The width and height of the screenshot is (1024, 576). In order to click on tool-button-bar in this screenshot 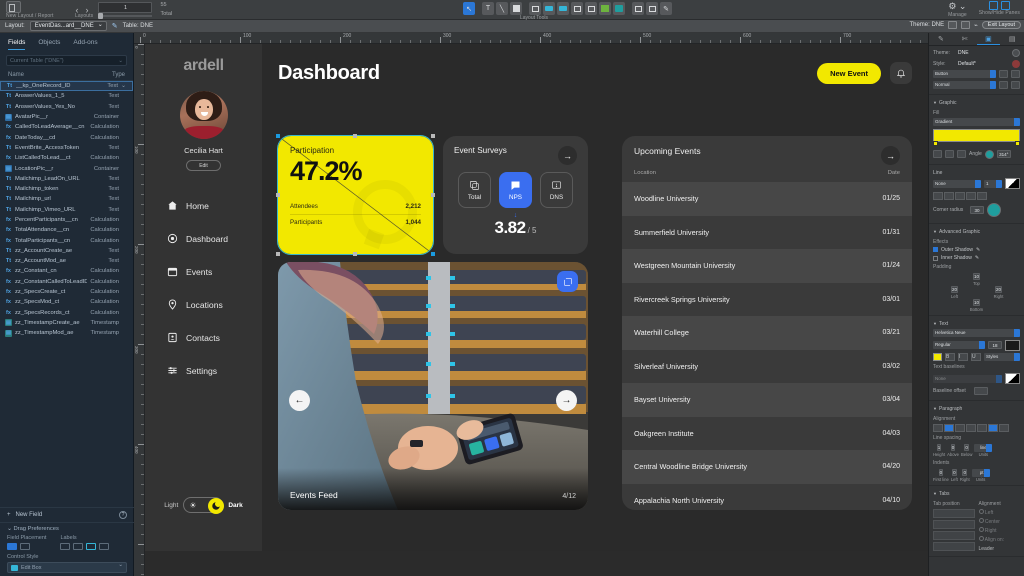, I will do `click(563, 8)`.